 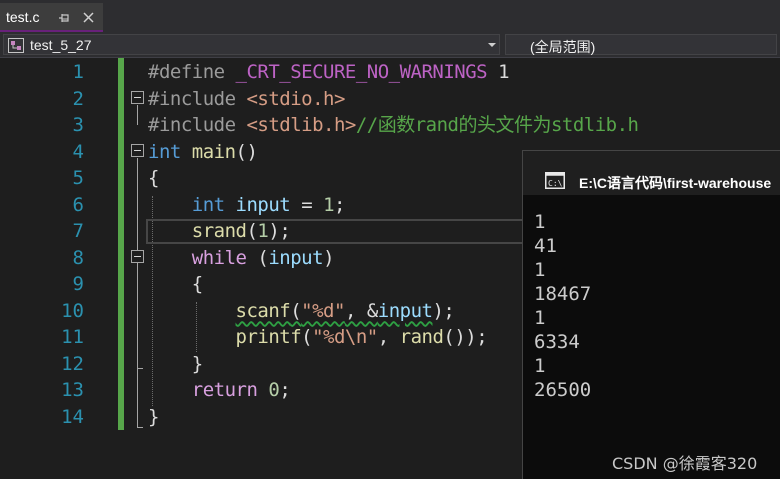 I want to click on code-token: return, so click(x=224, y=390).